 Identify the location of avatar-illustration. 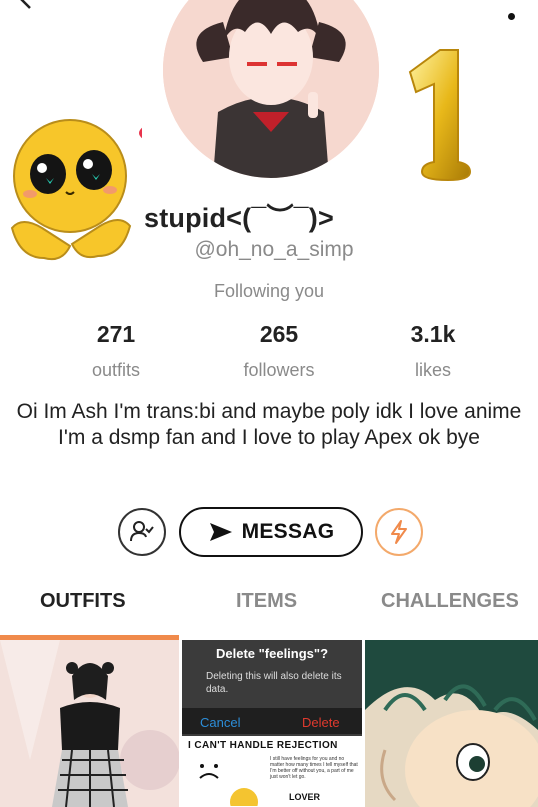
(271, 89).